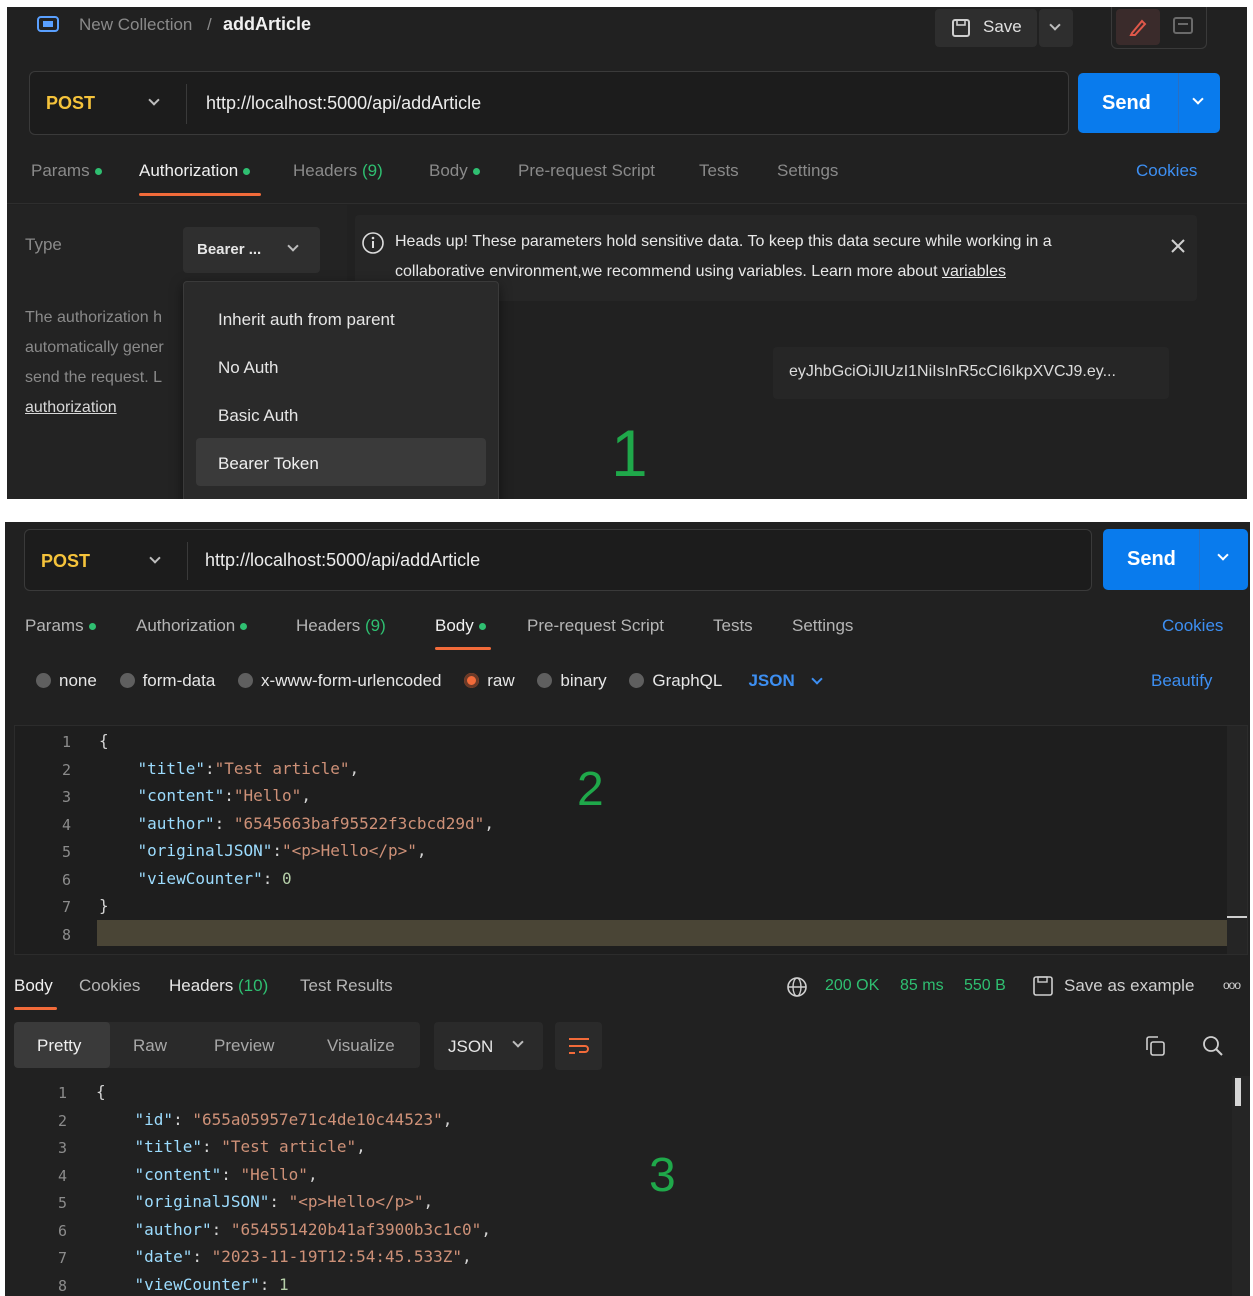 The image size is (1253, 1296). What do you see at coordinates (293, 1119) in the screenshot?
I see `code-line: "id": "655a05957e71c4de10c44523",` at bounding box center [293, 1119].